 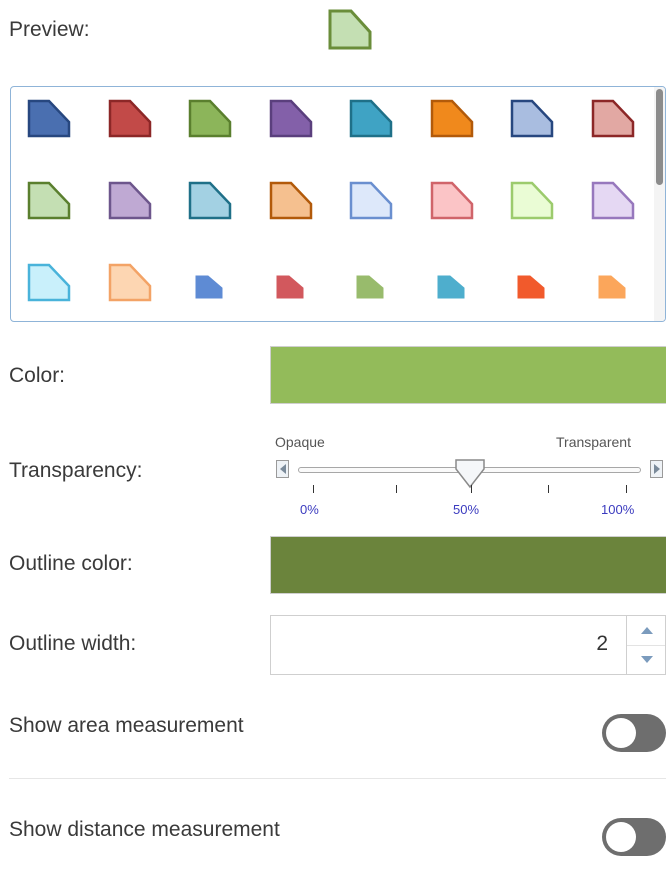 What do you see at coordinates (76, 470) in the screenshot?
I see `transparency-label: Transparency:` at bounding box center [76, 470].